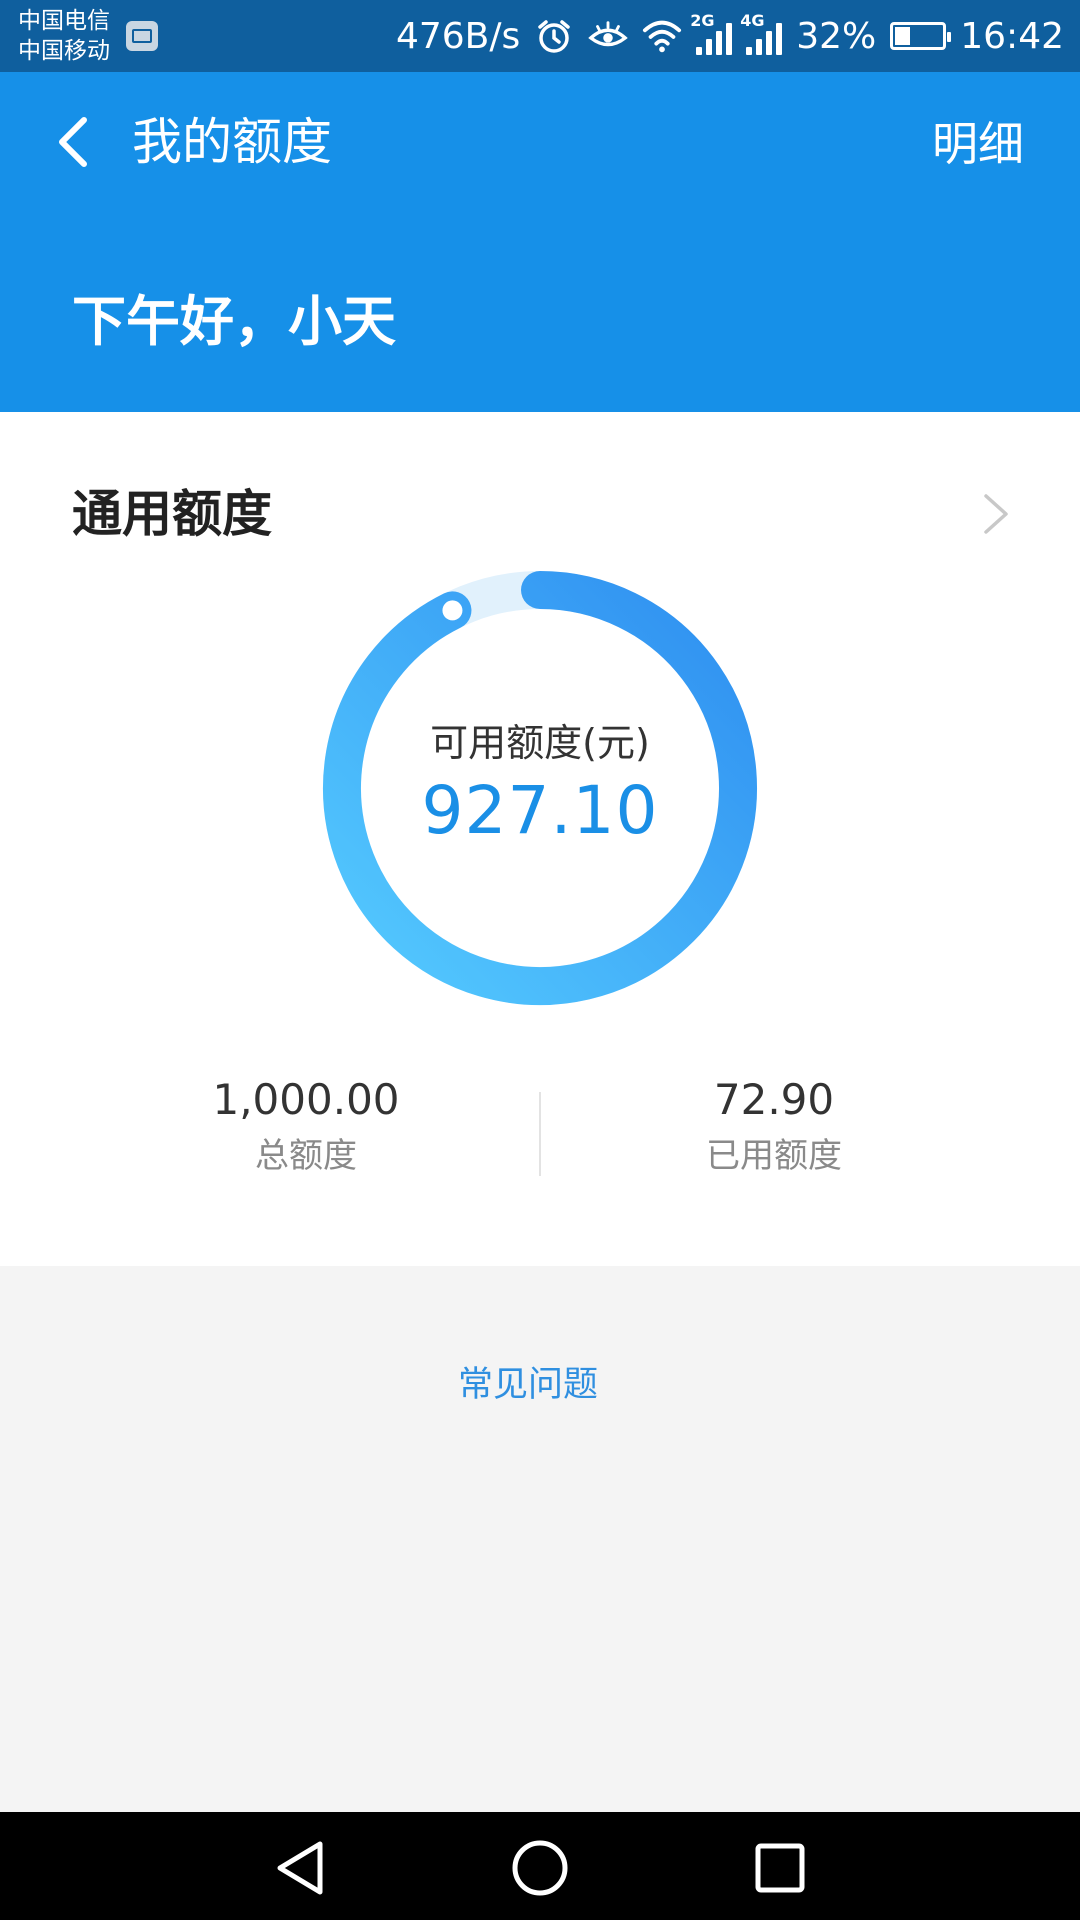 Image resolution: width=1080 pixels, height=1920 pixels. Describe the element at coordinates (452, 610) in the screenshot. I see `ring-end-dot` at that location.